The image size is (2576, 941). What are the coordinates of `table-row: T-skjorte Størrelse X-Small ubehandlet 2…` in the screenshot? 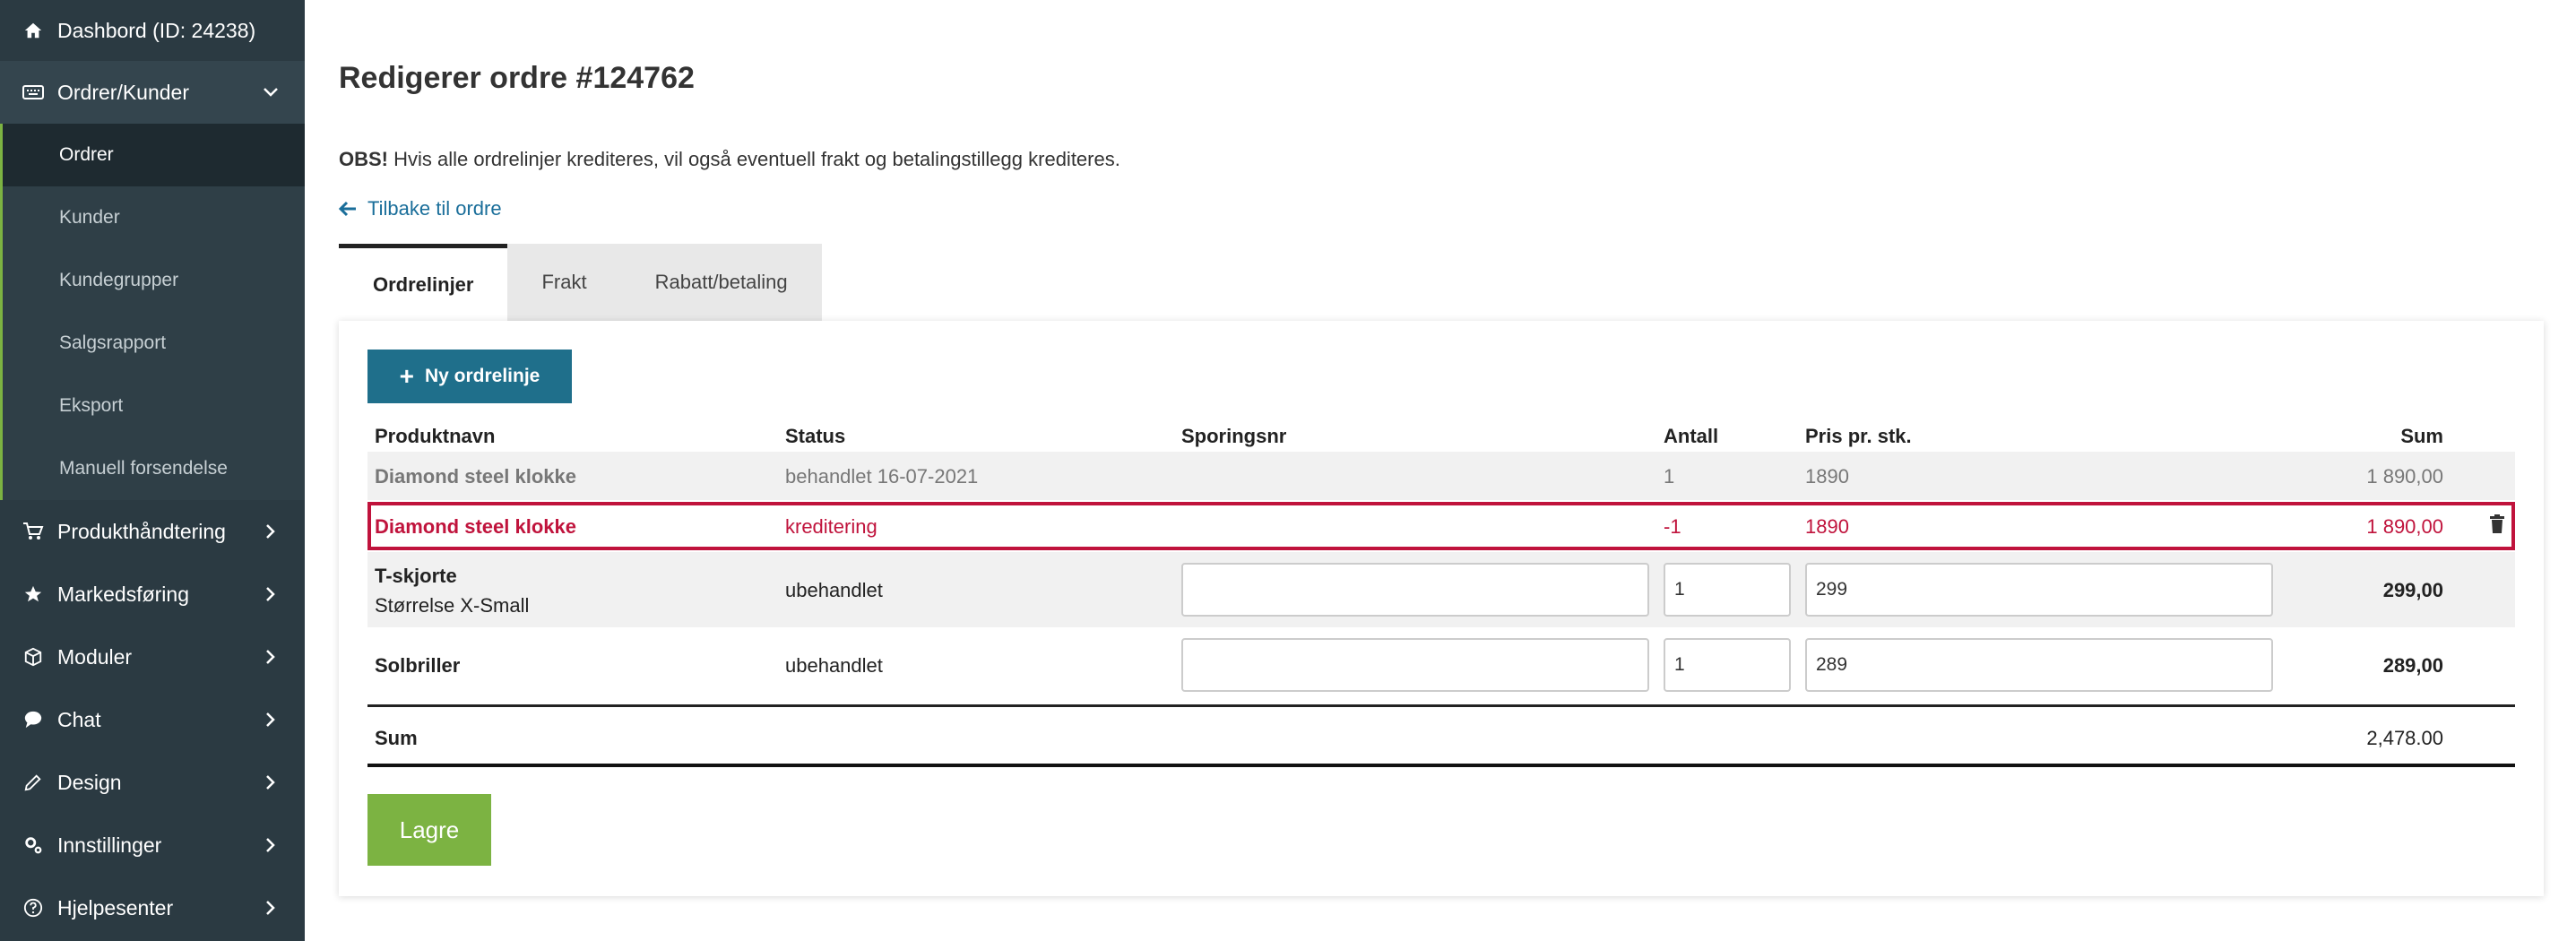 It's located at (1441, 589).